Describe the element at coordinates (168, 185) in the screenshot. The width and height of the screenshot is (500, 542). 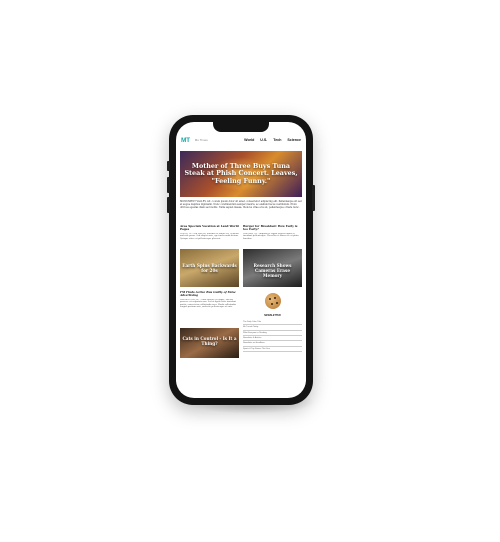
I see `volume-up-button` at that location.